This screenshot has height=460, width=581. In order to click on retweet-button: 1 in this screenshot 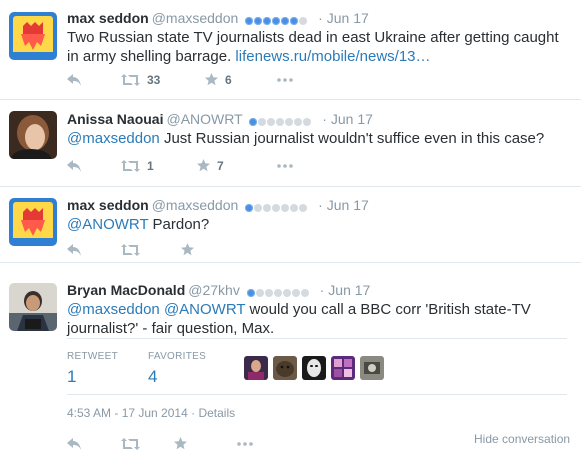, I will do `click(137, 165)`.